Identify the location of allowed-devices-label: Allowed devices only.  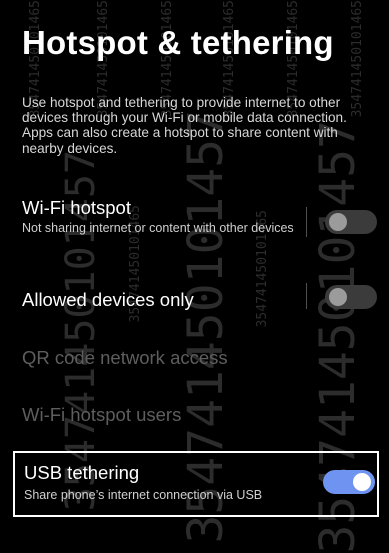
(108, 299).